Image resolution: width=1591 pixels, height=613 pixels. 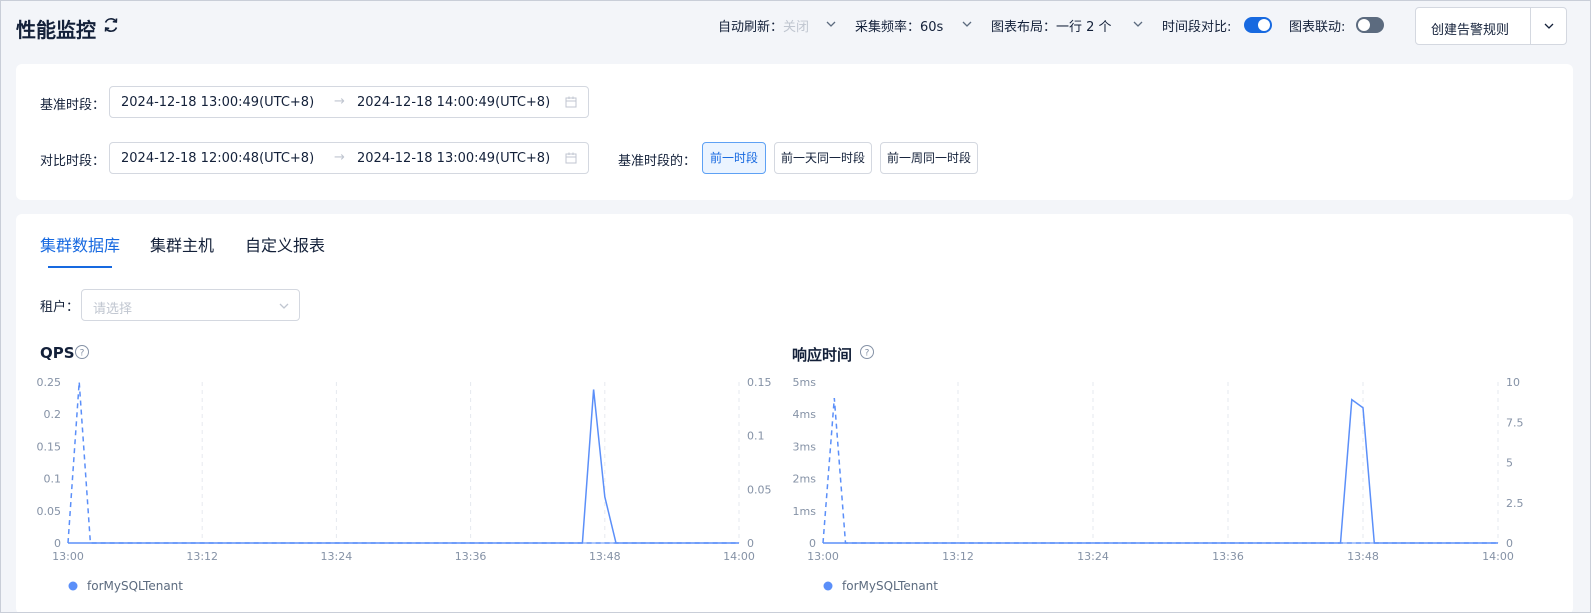 I want to click on interval-select: 采集频率：60s, so click(x=899, y=25).